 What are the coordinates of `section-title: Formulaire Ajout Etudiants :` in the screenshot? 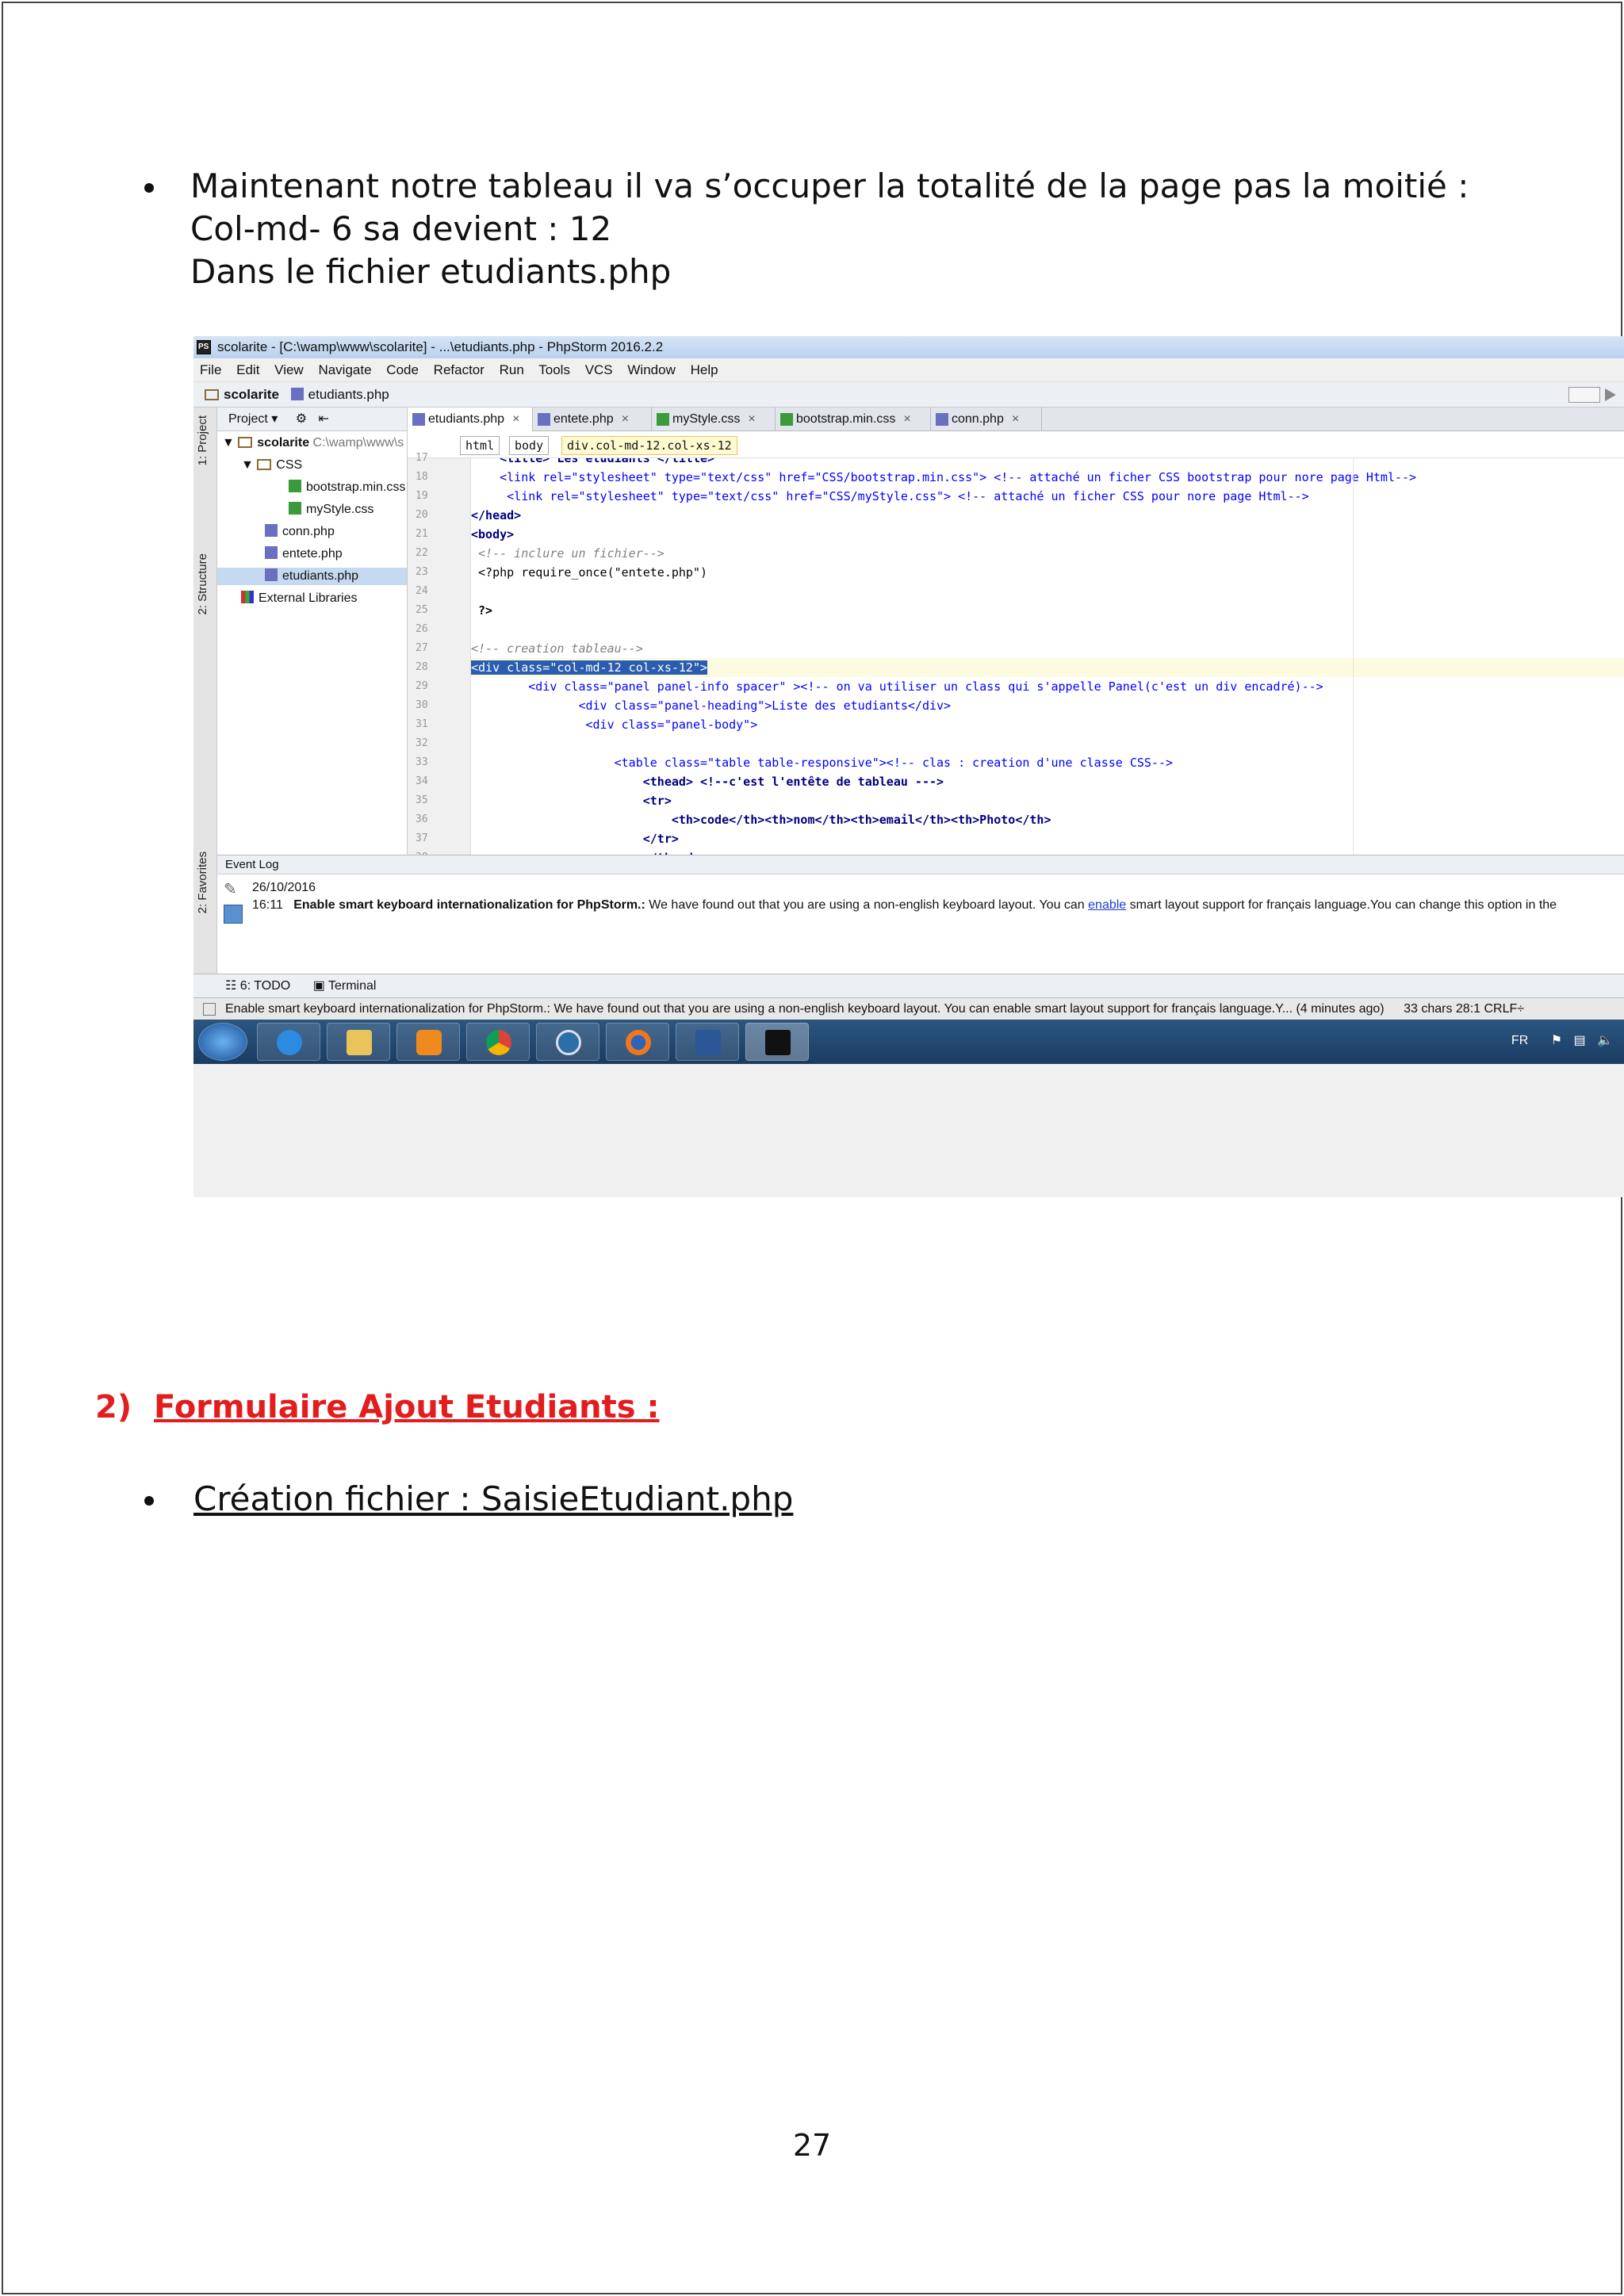 It's located at (406, 1407).